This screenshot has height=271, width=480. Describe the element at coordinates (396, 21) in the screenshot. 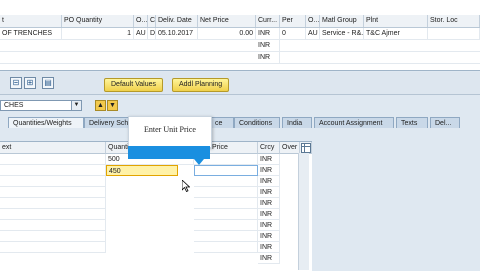

I see `column-header: Plnt` at that location.